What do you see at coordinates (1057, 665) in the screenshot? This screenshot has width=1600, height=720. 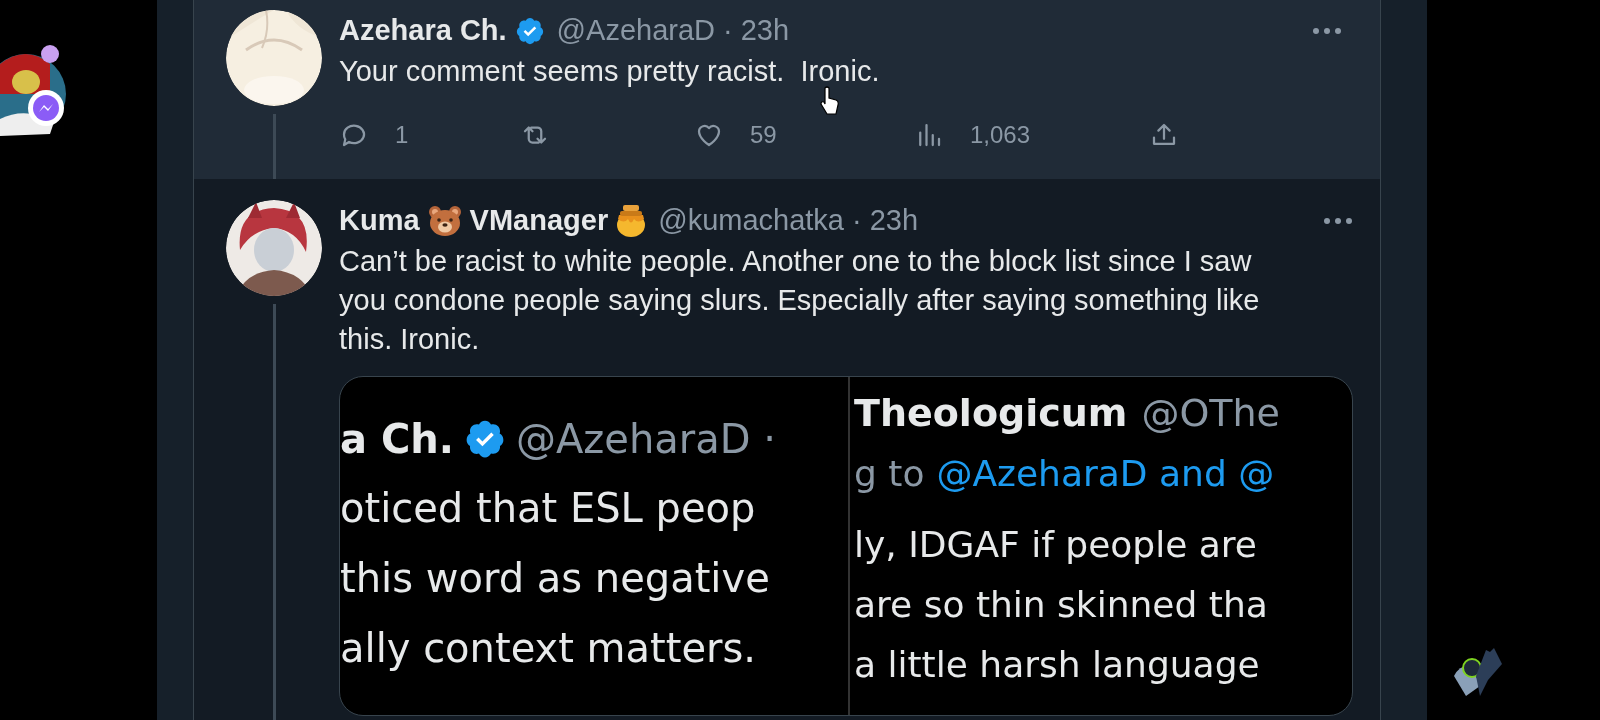 I see `tweet-text-line: a little harsh language` at bounding box center [1057, 665].